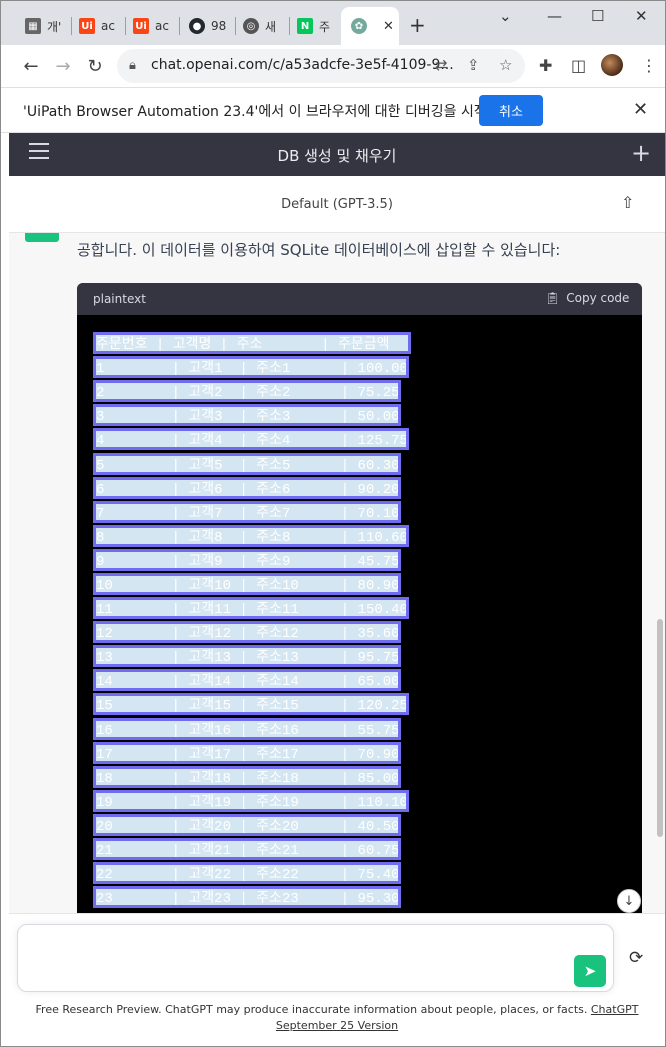 The width and height of the screenshot is (666, 1047). I want to click on selected-code-line: 5 | 고객5 | 주소5 | 60.30, so click(247, 463).